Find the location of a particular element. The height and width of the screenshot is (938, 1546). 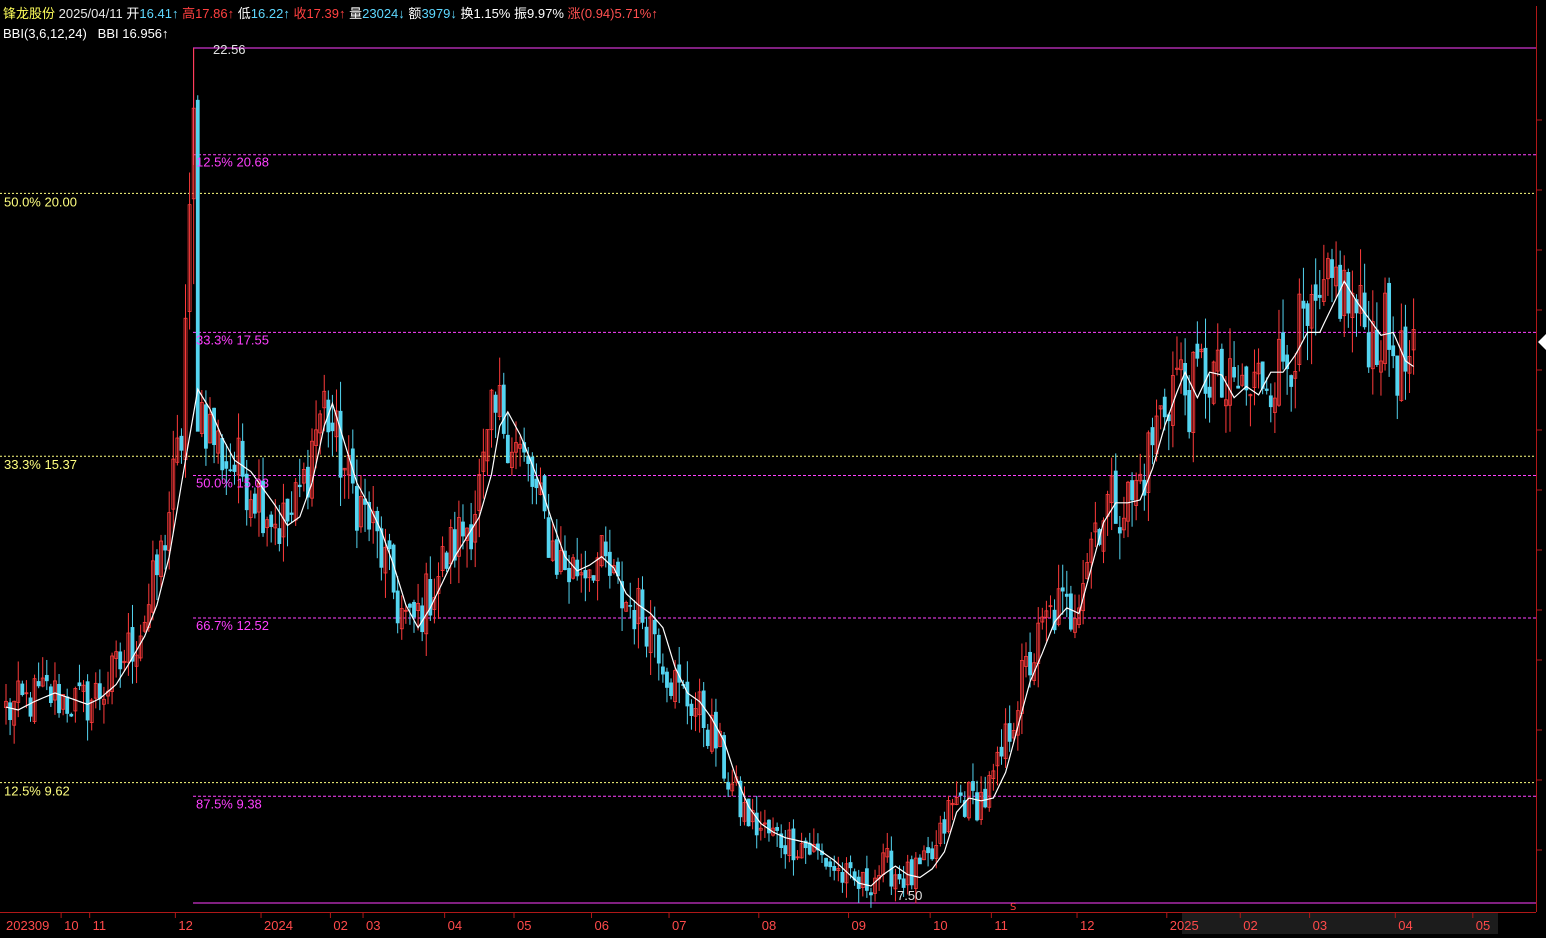

open-label: 开 is located at coordinates (133, 13).